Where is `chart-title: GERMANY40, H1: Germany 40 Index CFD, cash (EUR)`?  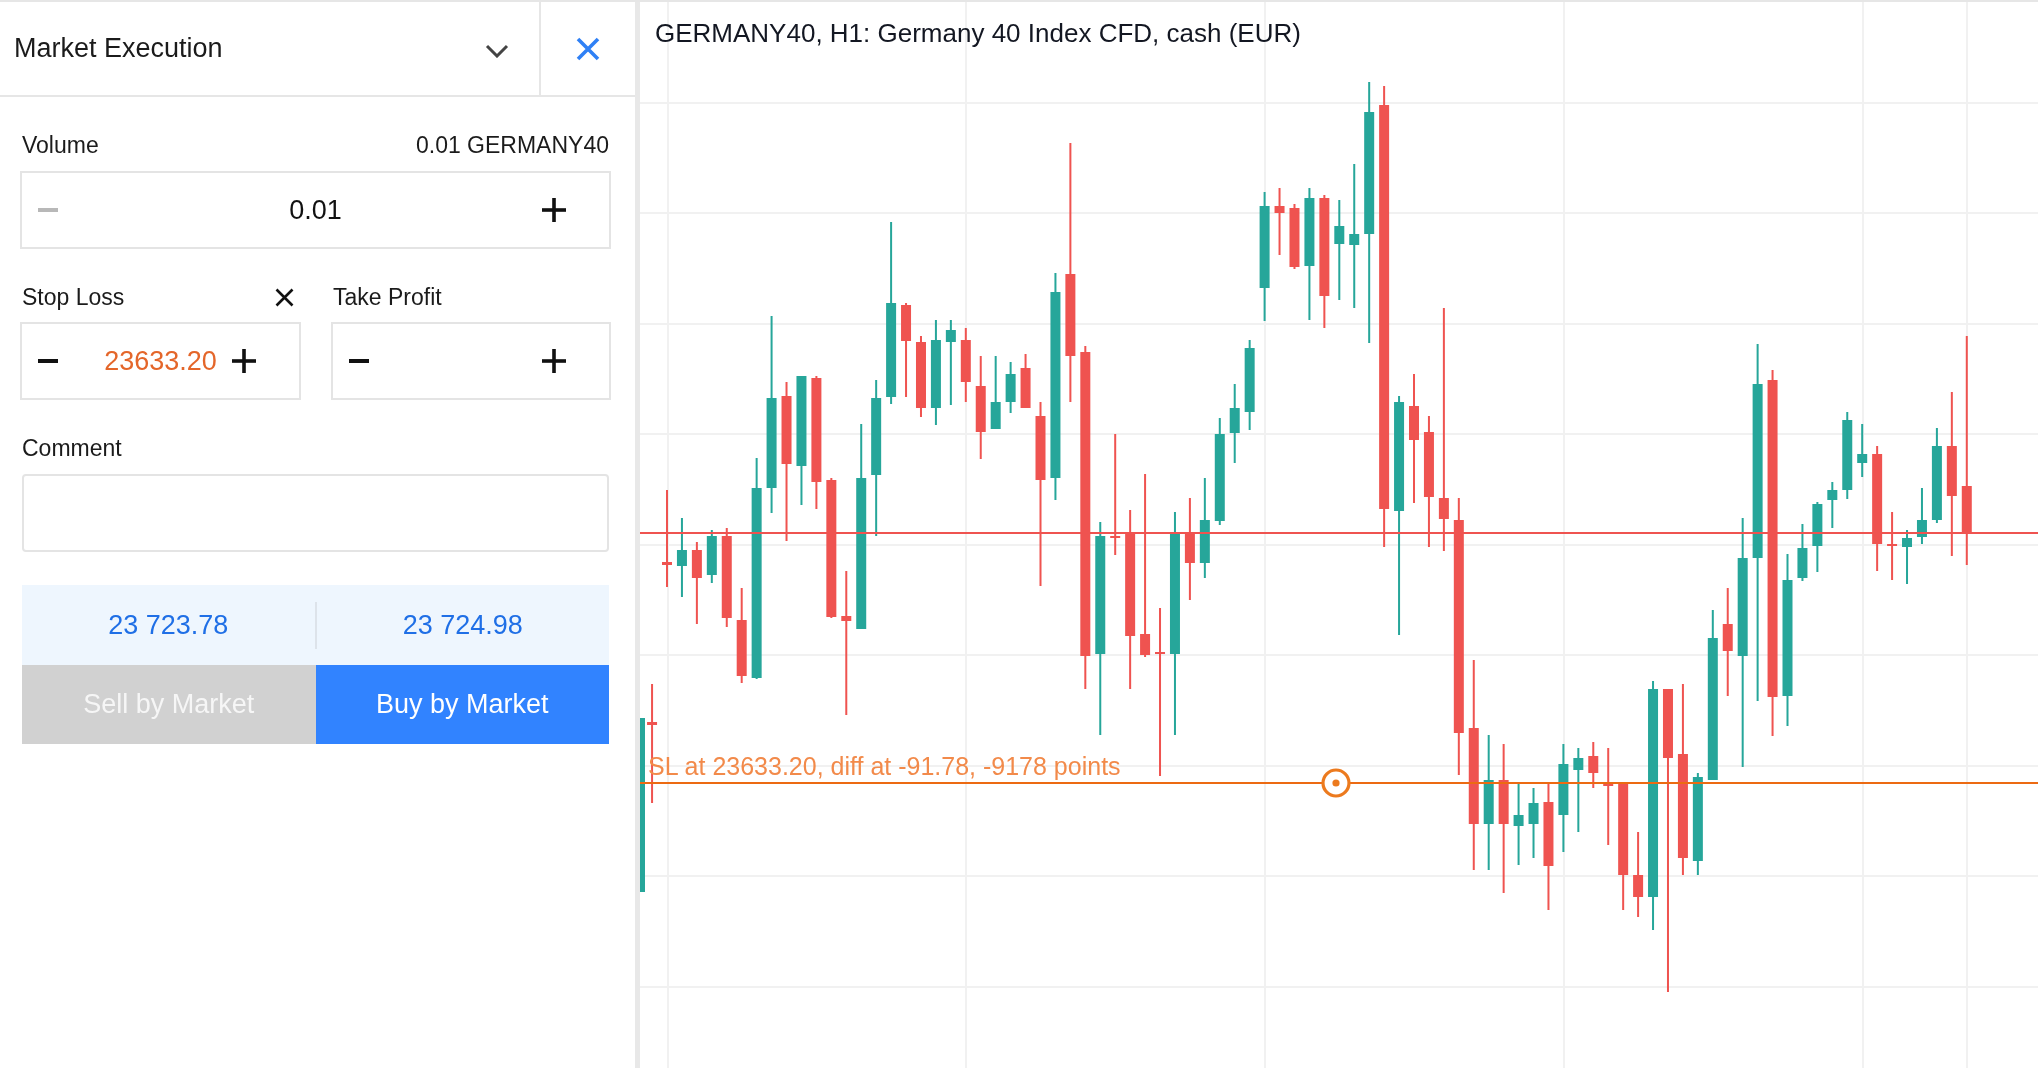
chart-title: GERMANY40, H1: Germany 40 Index CFD, cash (EUR) is located at coordinates (978, 33).